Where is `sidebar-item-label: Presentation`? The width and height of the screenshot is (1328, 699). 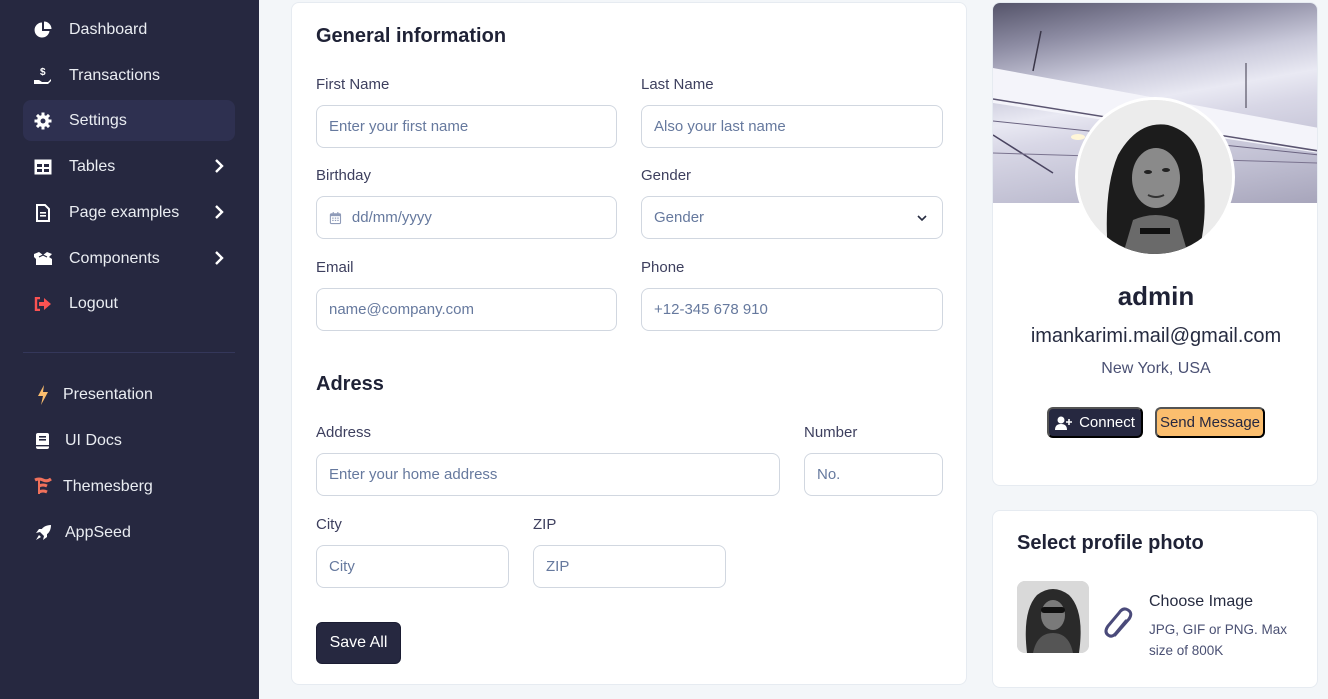
sidebar-item-label: Presentation is located at coordinates (108, 394).